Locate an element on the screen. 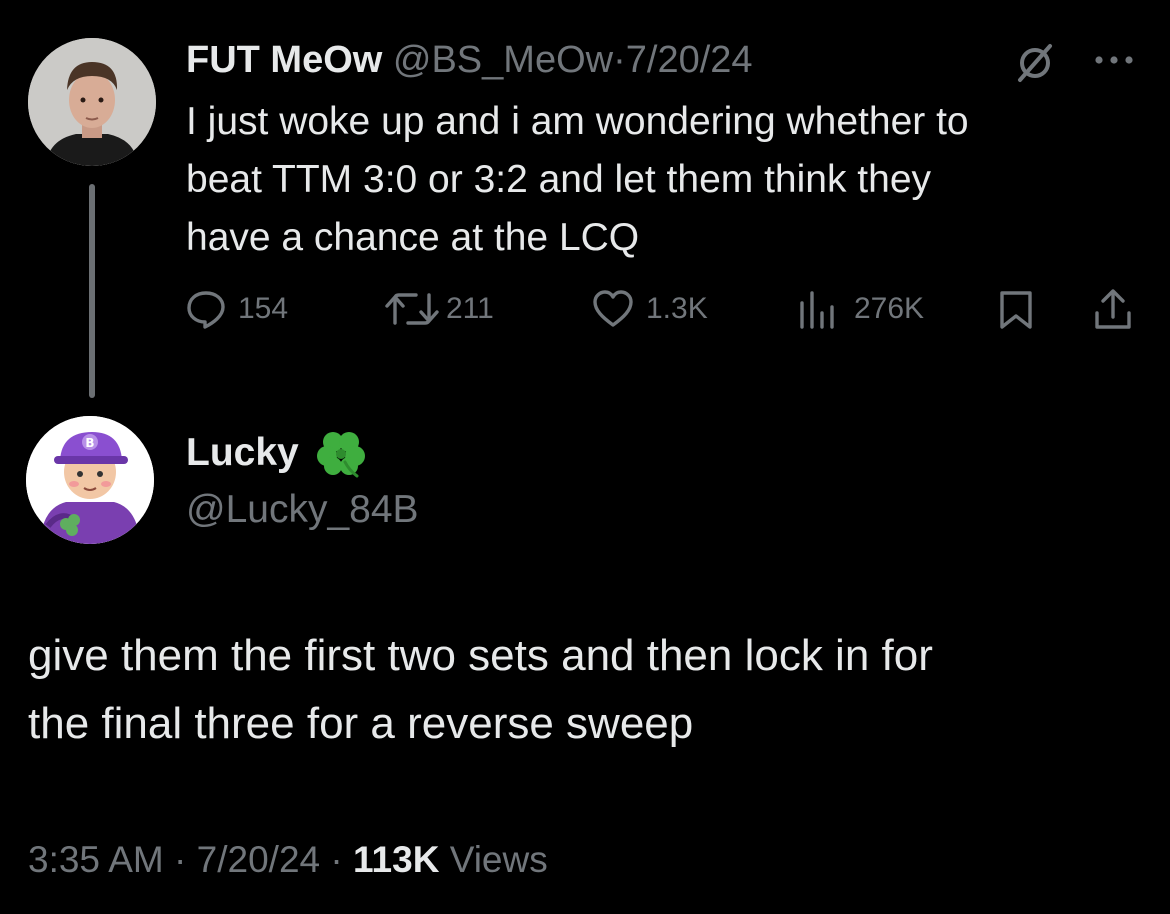  author-handle: @BS_MeOw is located at coordinates (503, 60).